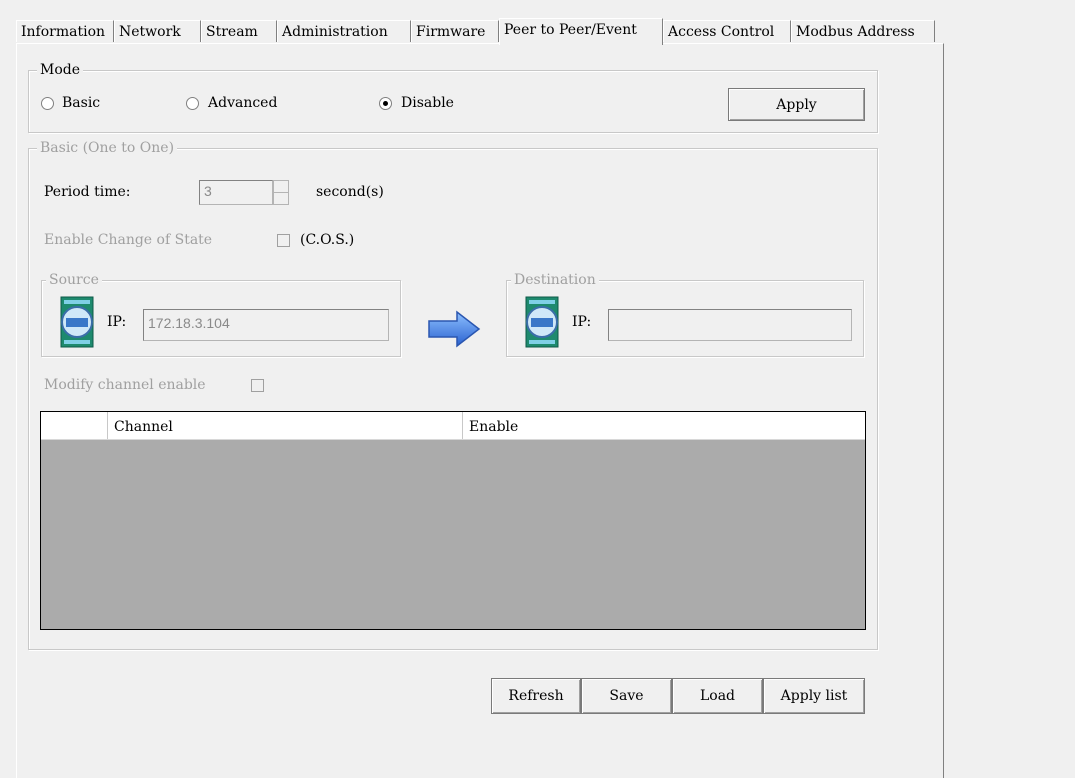 Image resolution: width=1075 pixels, height=778 pixels. What do you see at coordinates (427, 103) in the screenshot?
I see `radio-disable-label: Disable` at bounding box center [427, 103].